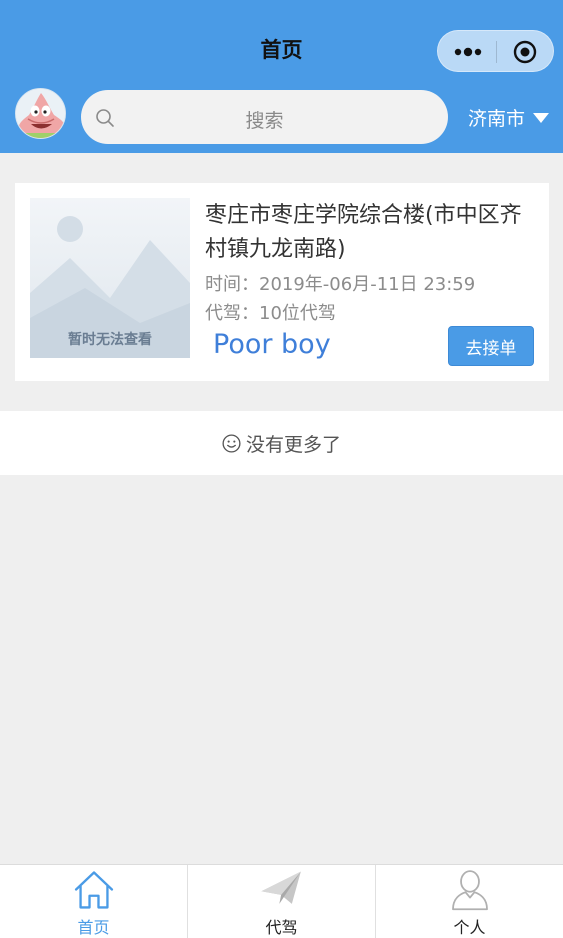 Image resolution: width=563 pixels, height=938 pixels. Describe the element at coordinates (281, 927) in the screenshot. I see `tab-driving-label: 代驾` at that location.